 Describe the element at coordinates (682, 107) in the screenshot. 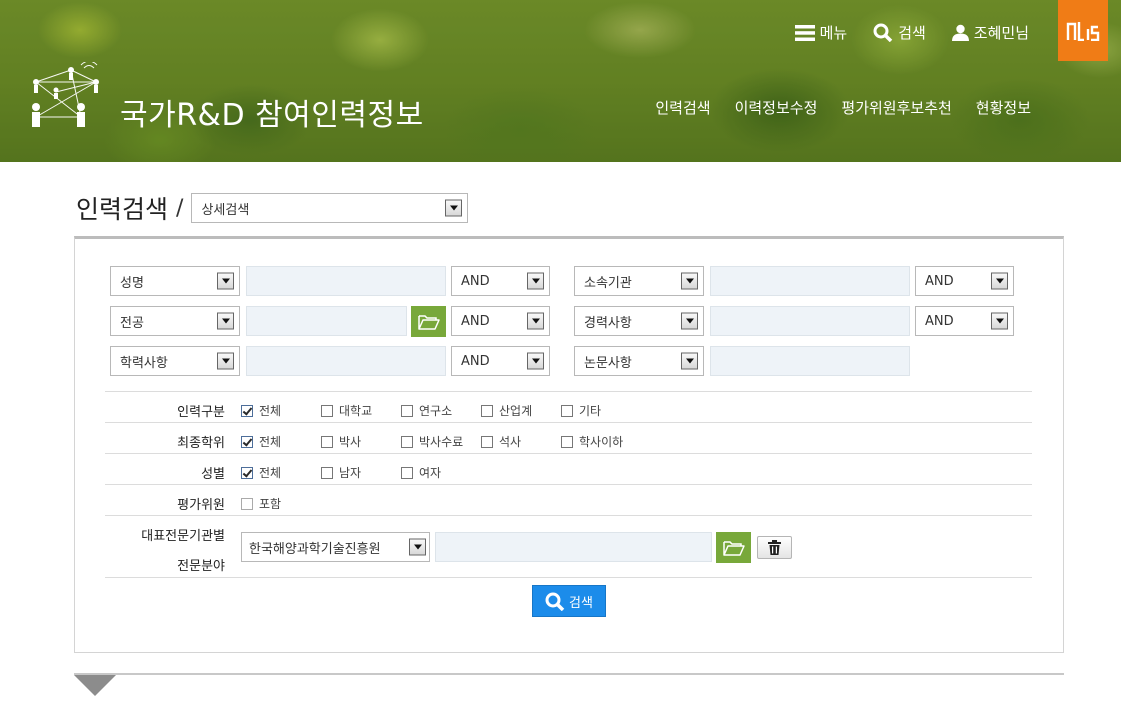

I see `nav-personnel-search: 인력검색` at that location.